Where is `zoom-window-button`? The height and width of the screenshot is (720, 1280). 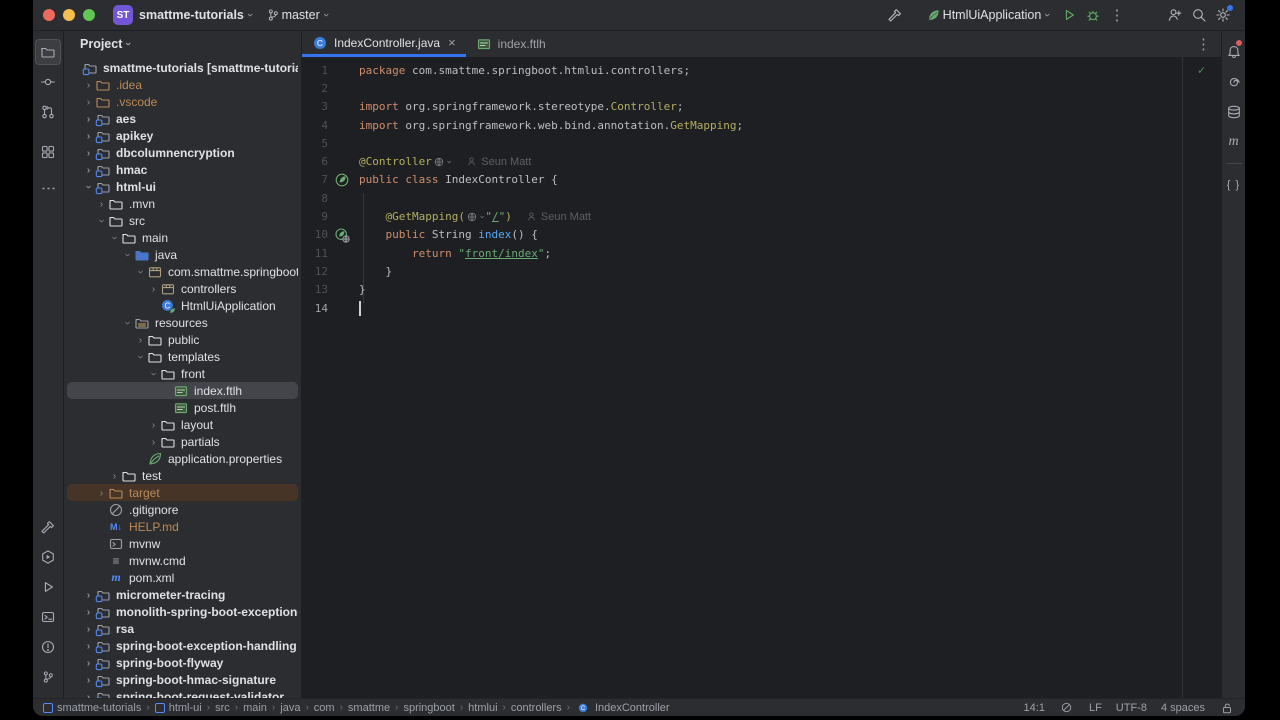
zoom-window-button is located at coordinates (89, 15).